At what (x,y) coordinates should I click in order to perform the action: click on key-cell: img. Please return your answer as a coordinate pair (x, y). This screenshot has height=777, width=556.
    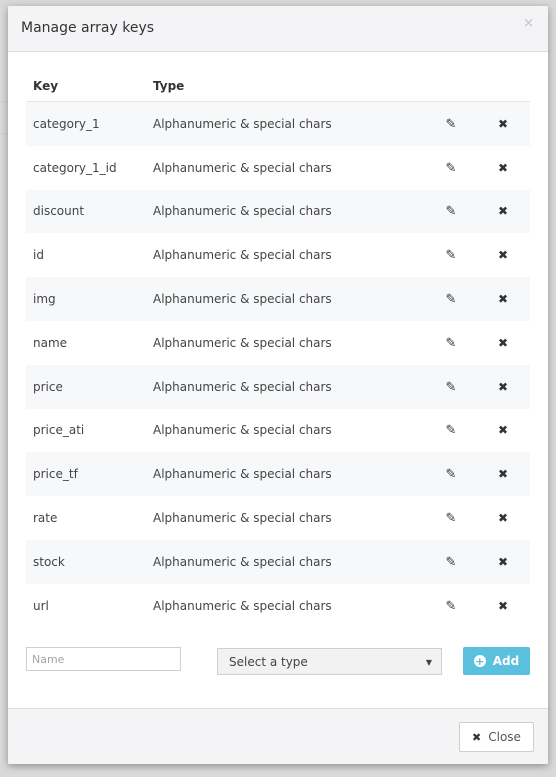
    Looking at the image, I should click on (44, 299).